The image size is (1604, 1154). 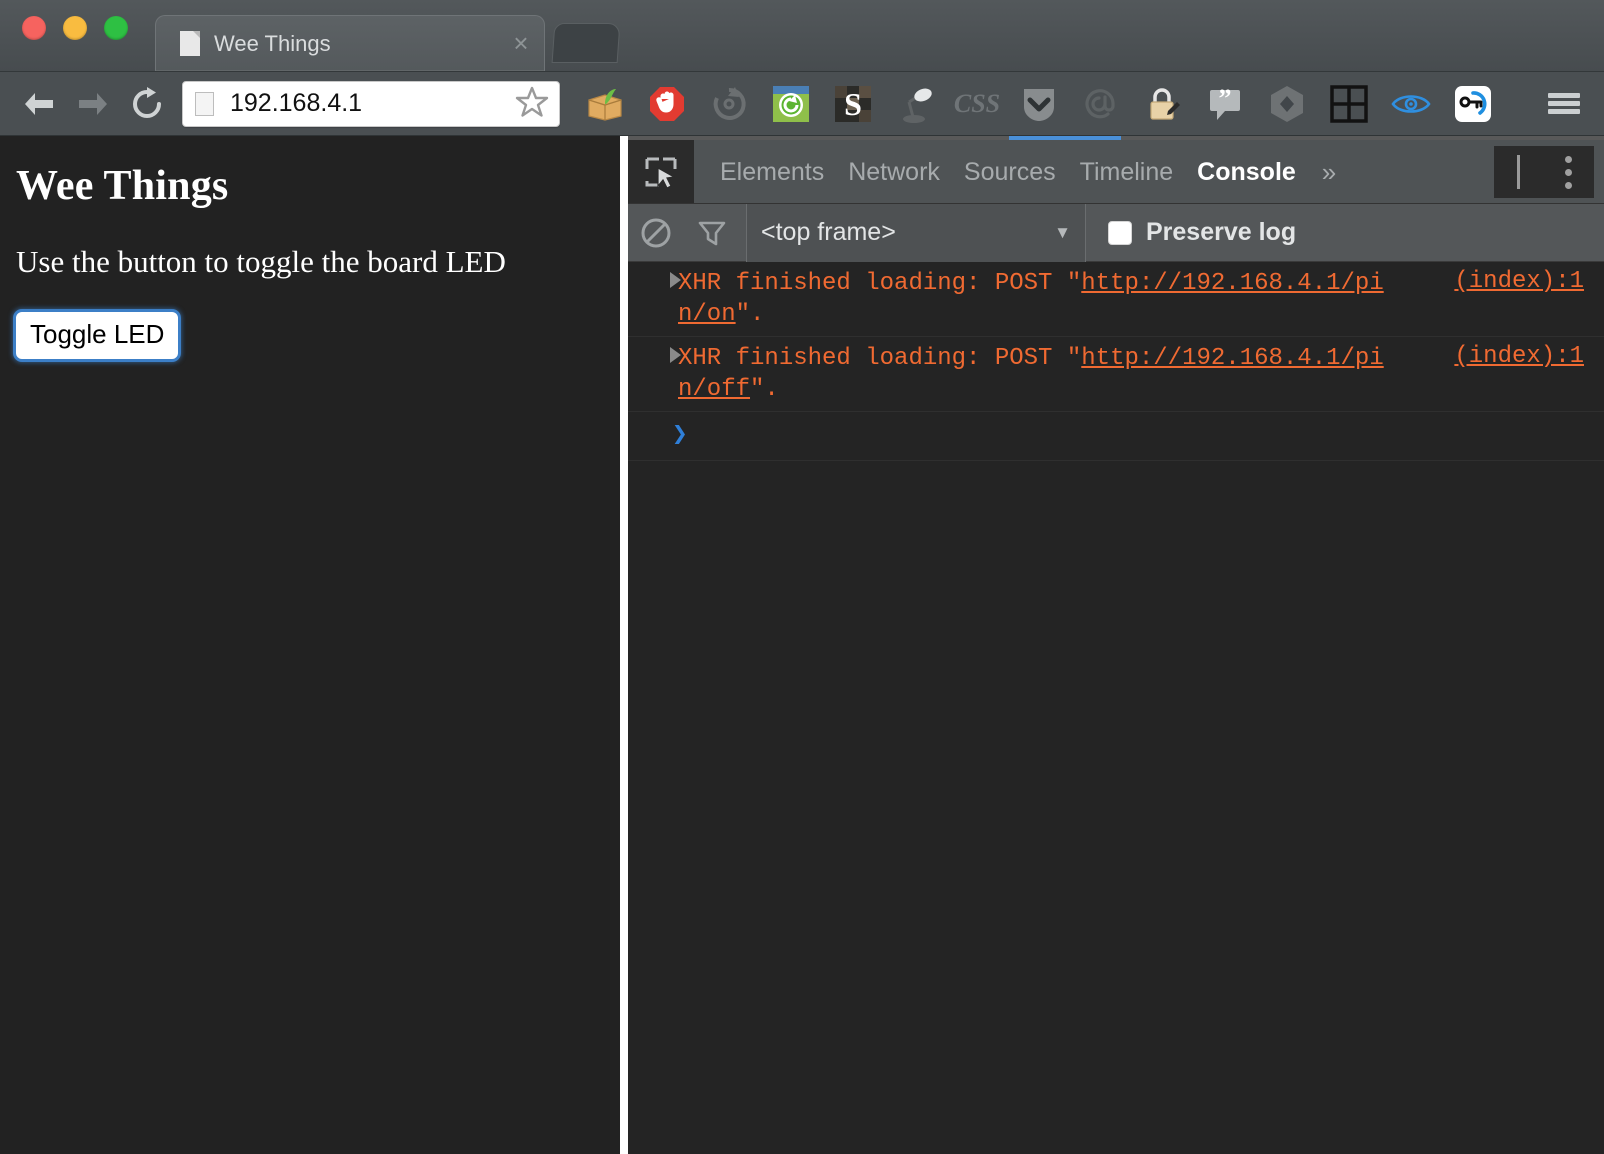 I want to click on reload-icon, so click(x=147, y=102).